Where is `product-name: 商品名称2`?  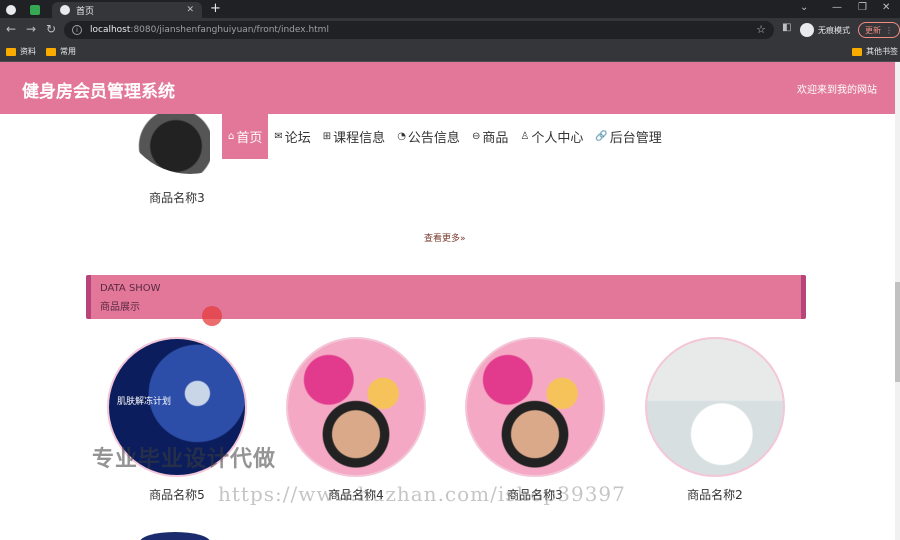
product-name: 商品名称2 is located at coordinates (715, 494).